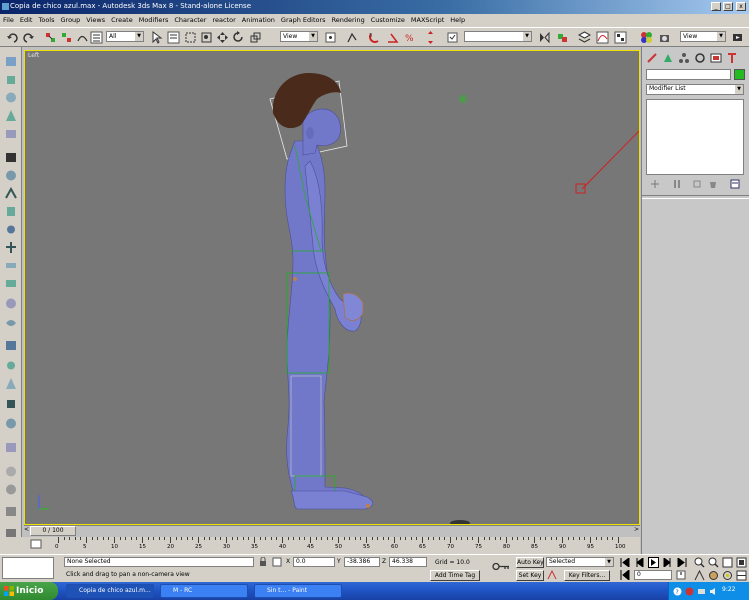  Describe the element at coordinates (238, 37) in the screenshot. I see `select-and-rotate-icon` at that location.